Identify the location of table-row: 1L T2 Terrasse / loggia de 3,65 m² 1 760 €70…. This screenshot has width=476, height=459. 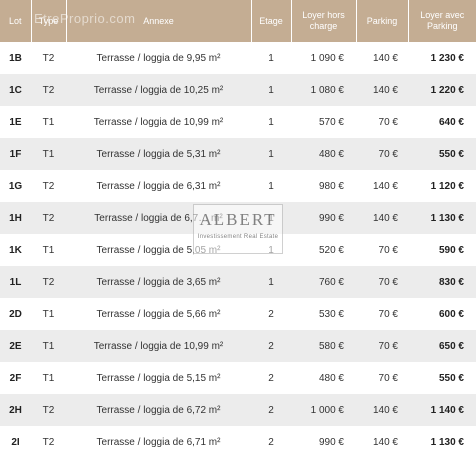
(238, 282).